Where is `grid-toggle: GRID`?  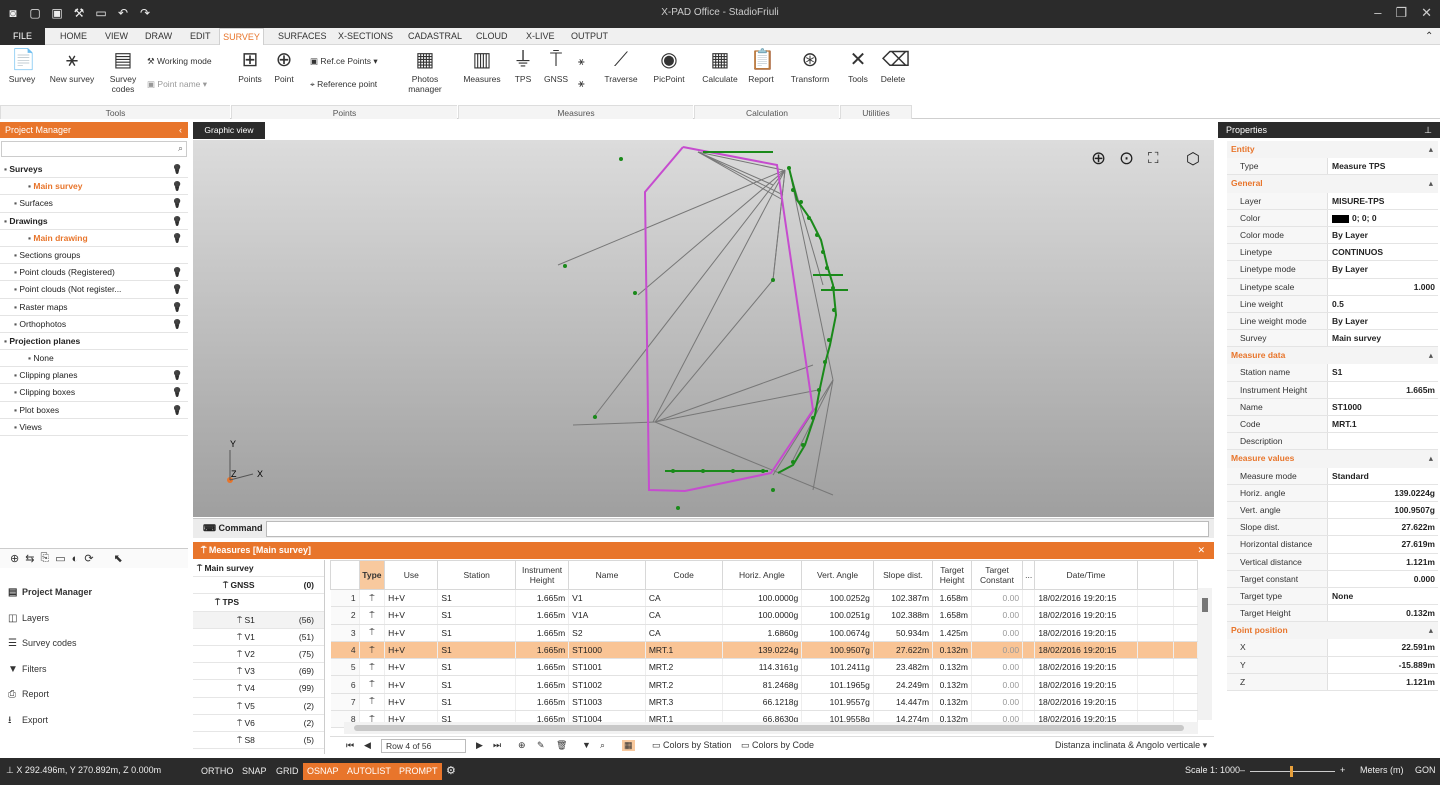
grid-toggle: GRID is located at coordinates (287, 771).